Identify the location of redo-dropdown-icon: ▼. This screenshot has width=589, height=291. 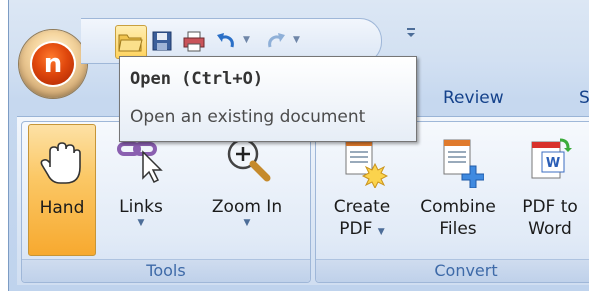
(296, 40).